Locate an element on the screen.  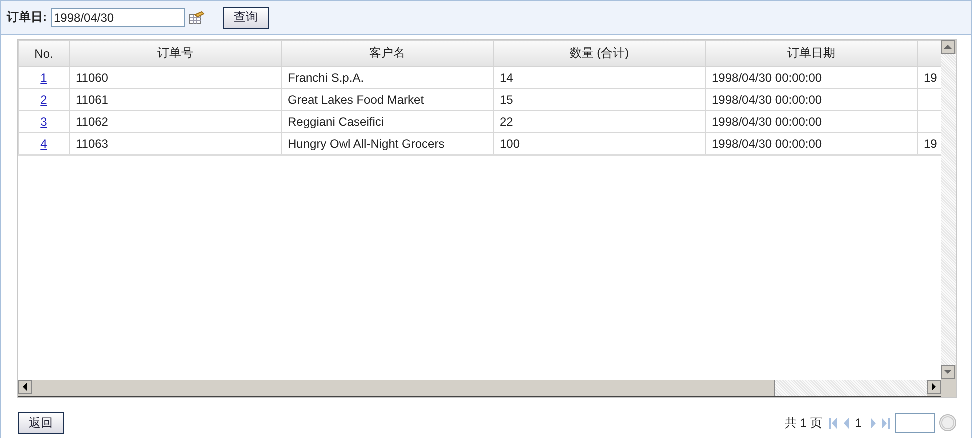
scroll-down-button is located at coordinates (948, 372).